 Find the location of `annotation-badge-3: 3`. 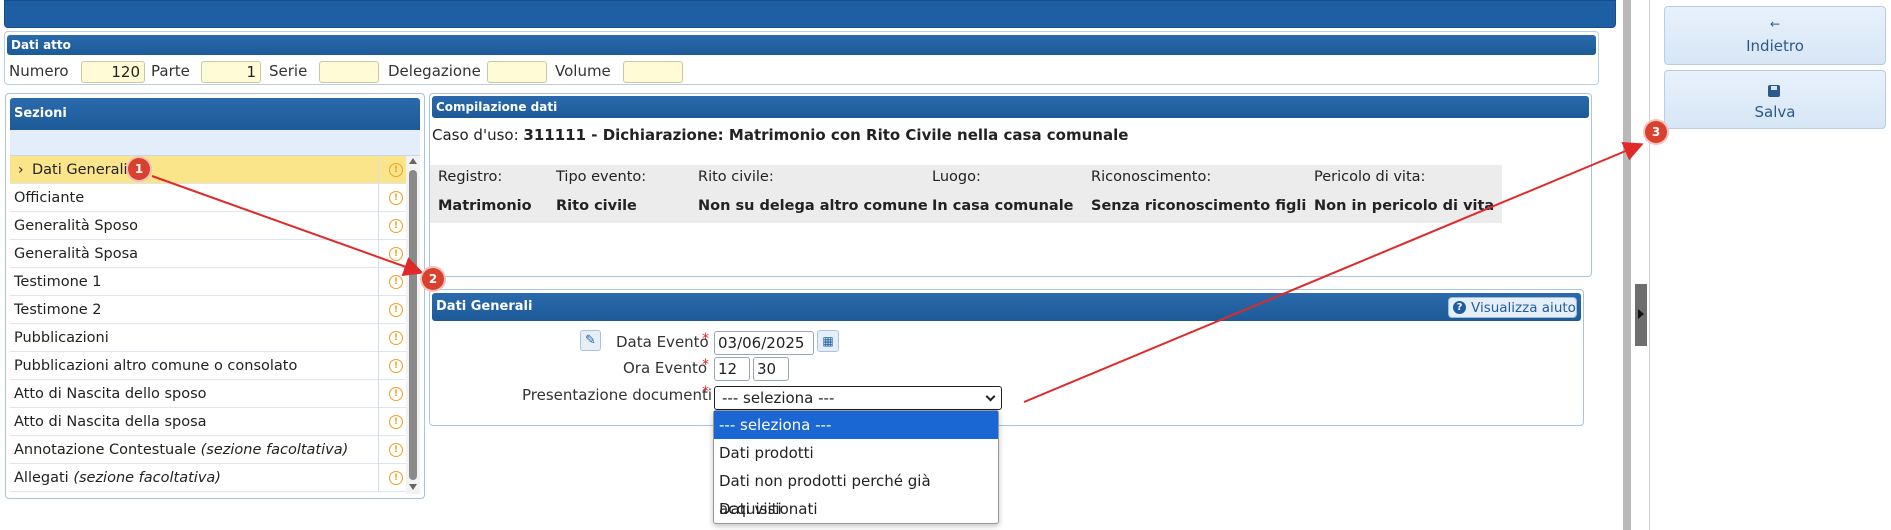

annotation-badge-3: 3 is located at coordinates (1656, 132).